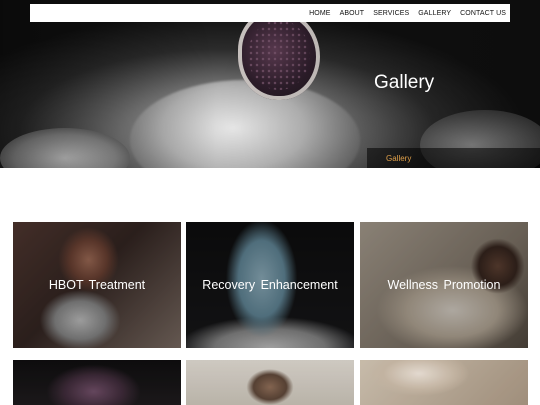  I want to click on nav-services-link: SERVICES, so click(391, 13).